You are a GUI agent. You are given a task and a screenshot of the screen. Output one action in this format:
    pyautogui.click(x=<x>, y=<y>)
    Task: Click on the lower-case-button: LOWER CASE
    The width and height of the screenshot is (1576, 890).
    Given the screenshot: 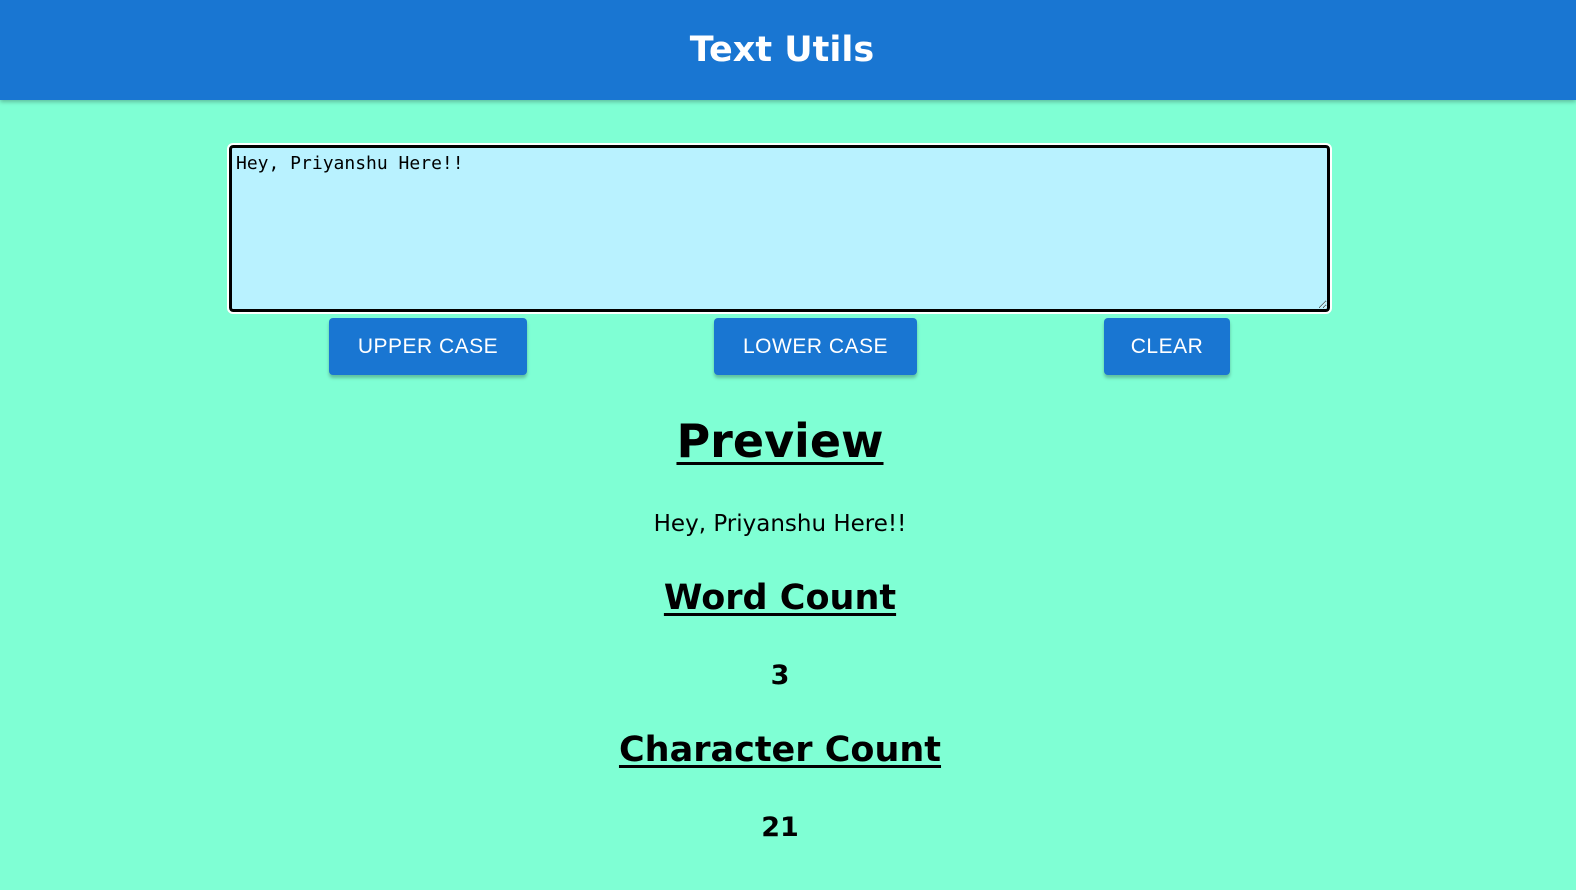 What is the action you would take?
    pyautogui.click(x=815, y=346)
    